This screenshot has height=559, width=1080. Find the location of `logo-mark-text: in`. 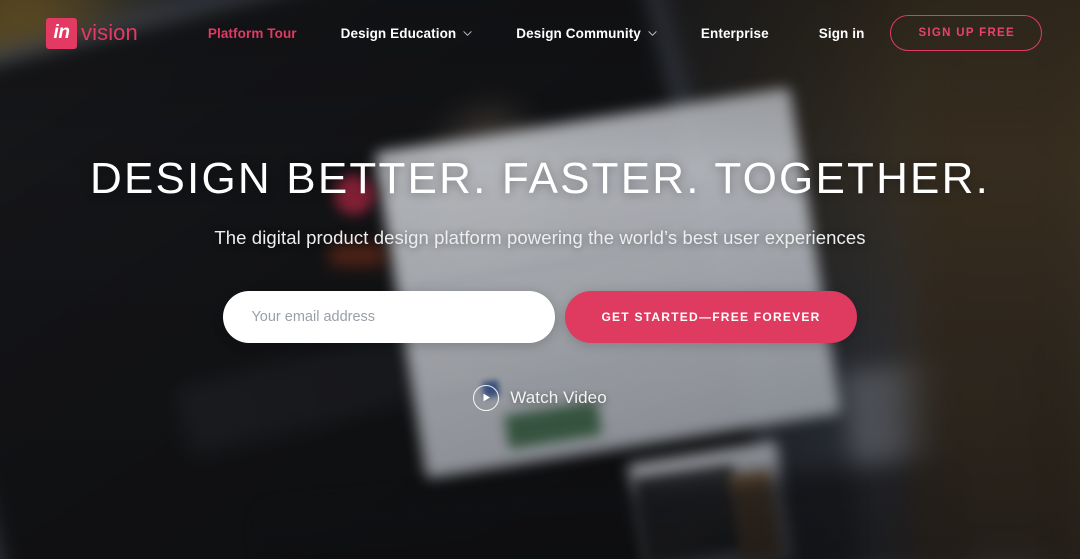

logo-mark-text: in is located at coordinates (61, 32).